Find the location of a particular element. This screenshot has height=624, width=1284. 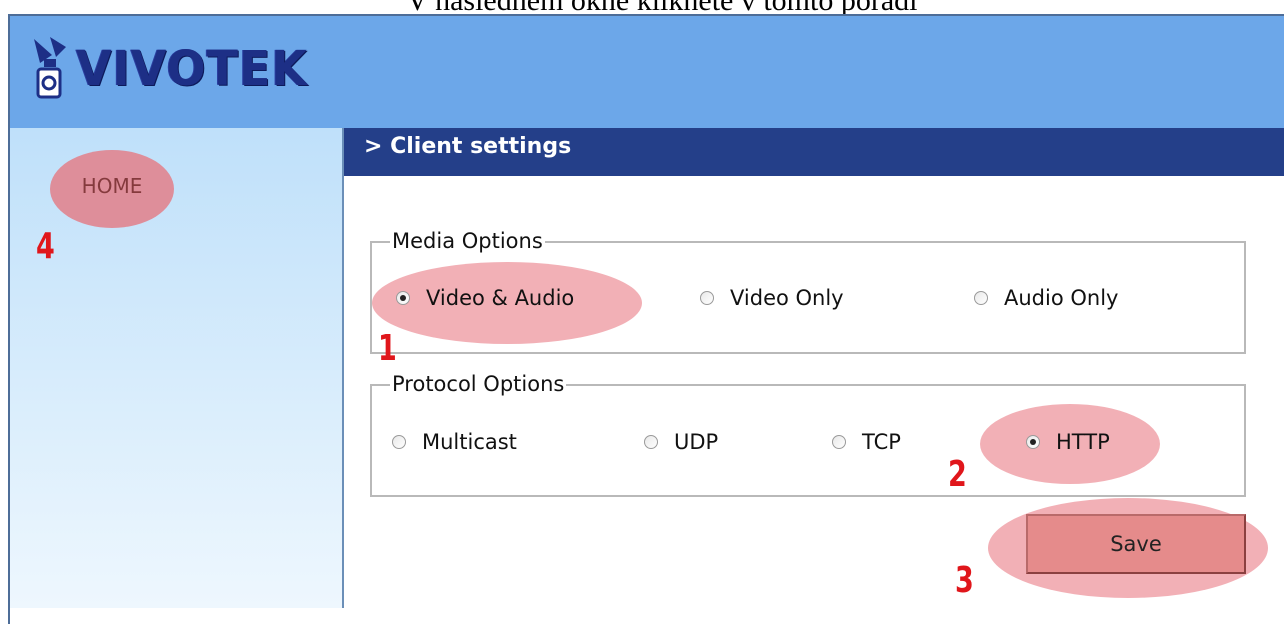

media-options-legend: Media Options is located at coordinates (467, 241).